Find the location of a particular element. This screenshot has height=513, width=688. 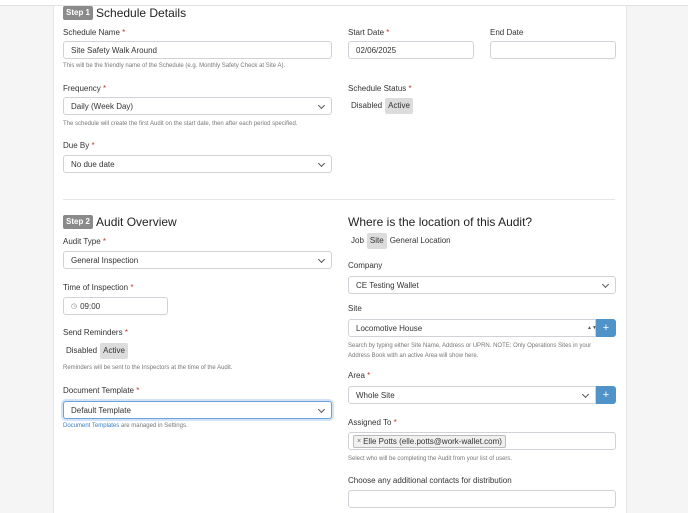

start-date-label: Start Date * is located at coordinates (368, 32).